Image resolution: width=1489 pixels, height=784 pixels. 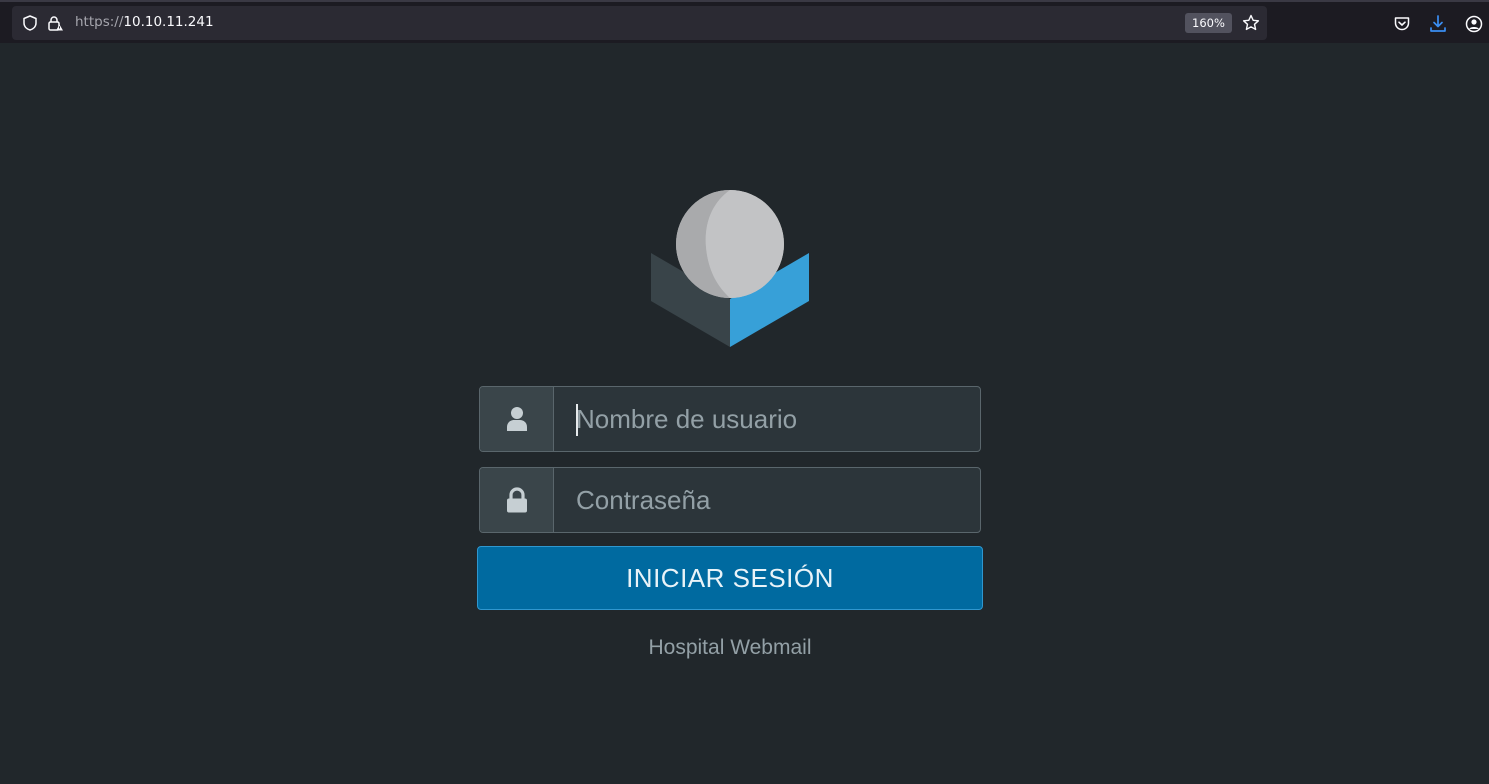 I want to click on browser-toolbar: https://10.10.11.241 160%, so click(x=744, y=21).